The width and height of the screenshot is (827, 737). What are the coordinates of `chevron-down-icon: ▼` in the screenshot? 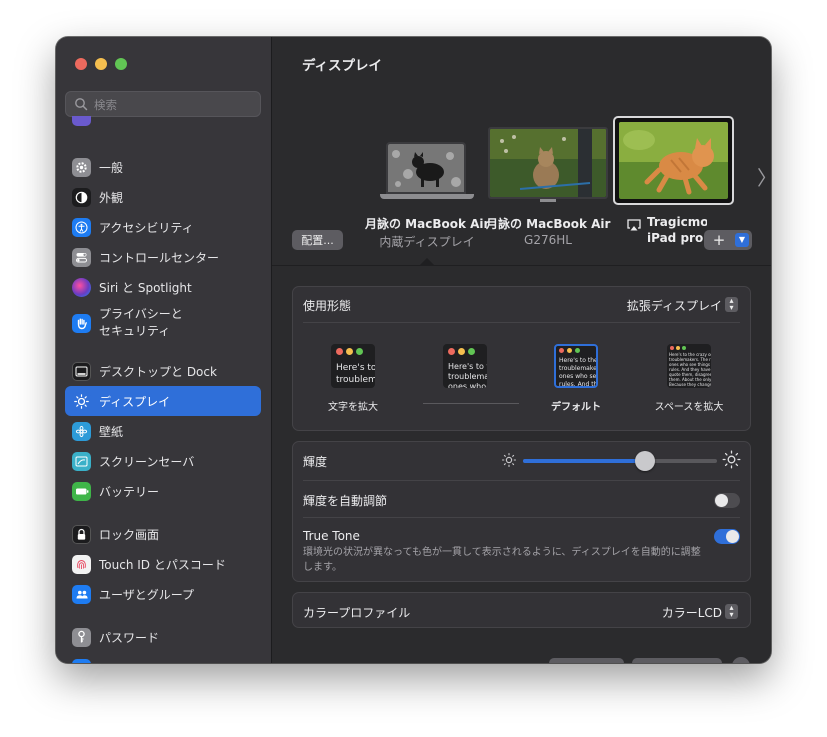 It's located at (742, 240).